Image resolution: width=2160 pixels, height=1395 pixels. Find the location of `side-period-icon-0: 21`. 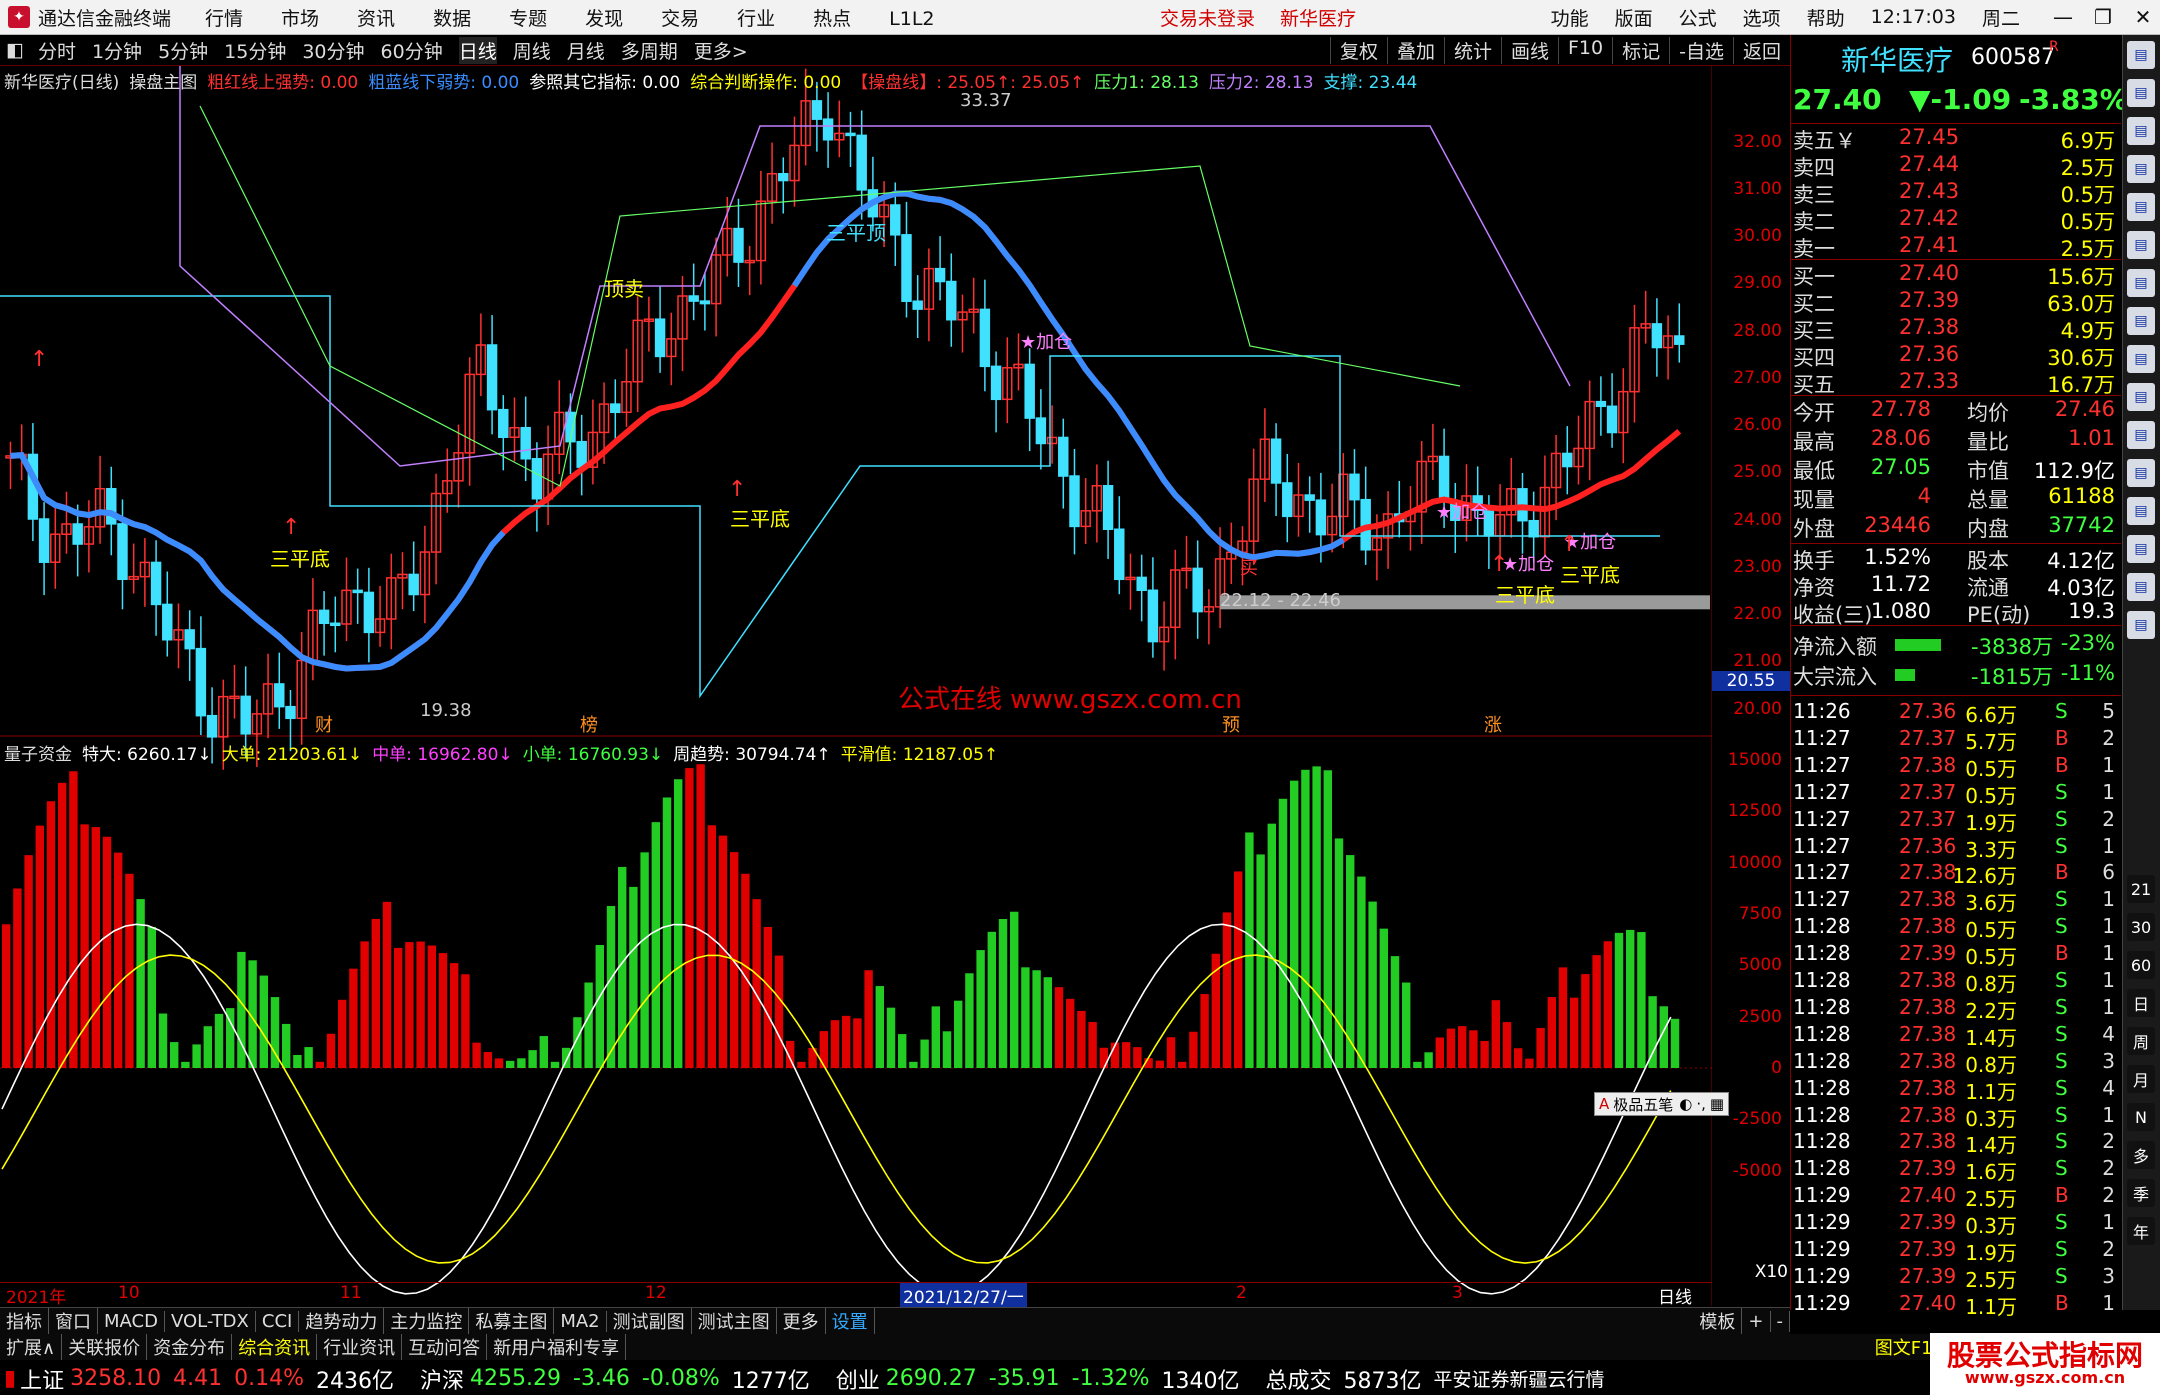

side-period-icon-0: 21 is located at coordinates (2141, 889).